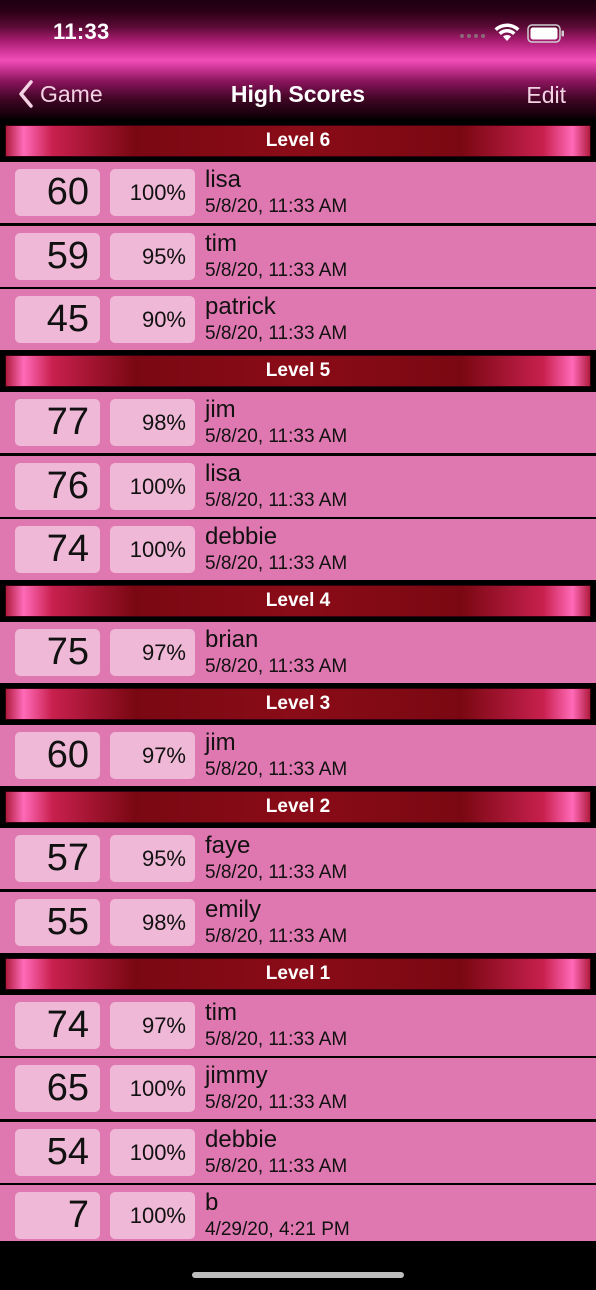 The width and height of the screenshot is (596, 1290). I want to click on score-row: 74 97% tim 5/8/20, 11:33 AM, so click(298, 1025).